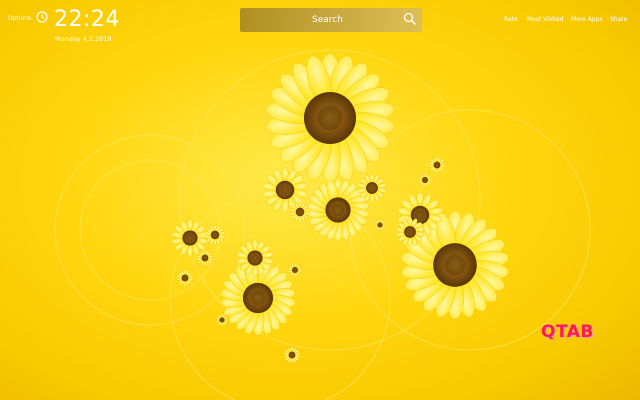 The width and height of the screenshot is (640, 400). Describe the element at coordinates (327, 20) in the screenshot. I see `search-placeholder: Search` at that location.